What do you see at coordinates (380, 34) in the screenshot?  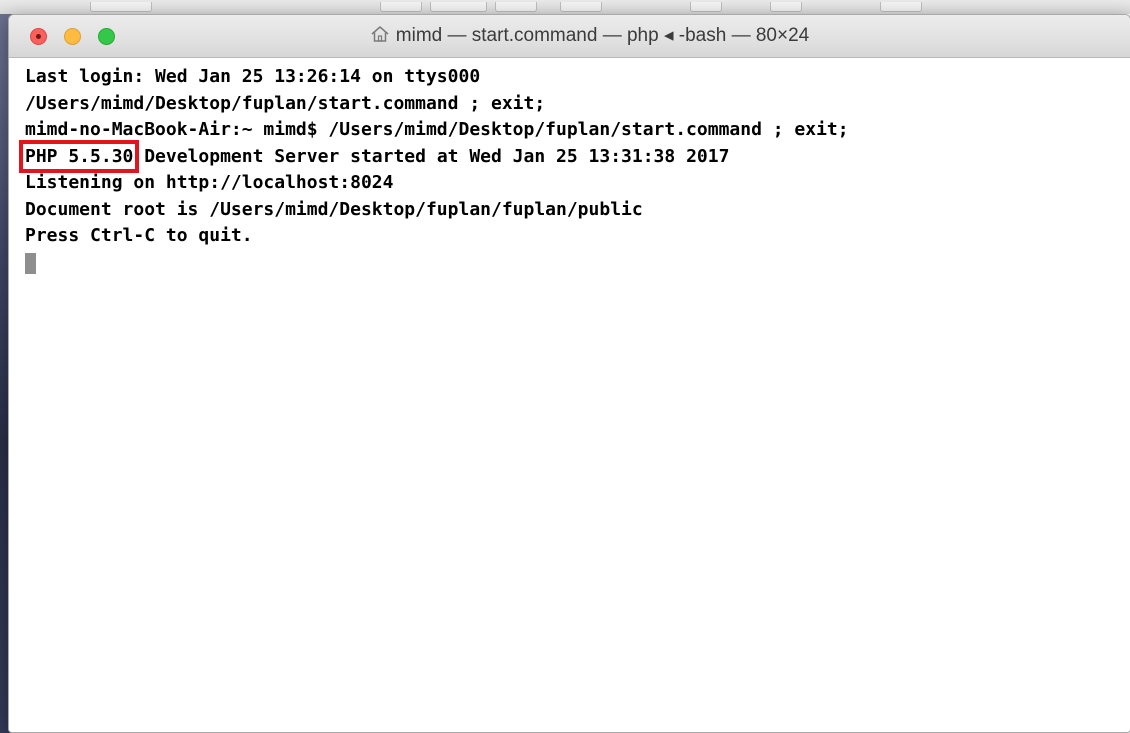 I see `home-icon` at bounding box center [380, 34].